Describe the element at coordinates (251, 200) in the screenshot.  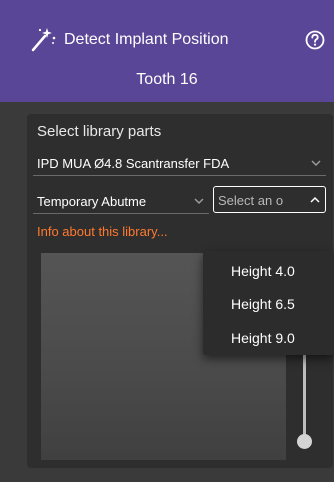
I see `height-select-placeholder: Select an o` at that location.